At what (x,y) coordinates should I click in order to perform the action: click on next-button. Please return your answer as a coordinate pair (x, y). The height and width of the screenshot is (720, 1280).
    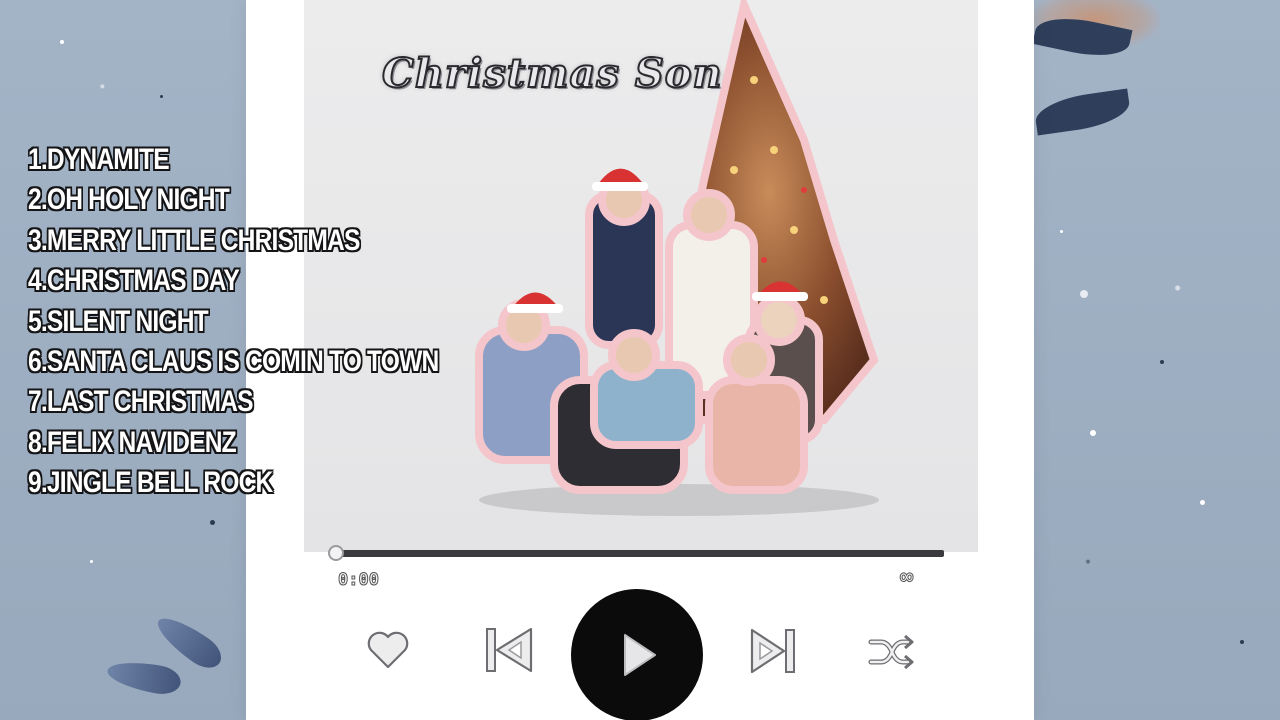
    Looking at the image, I should click on (774, 651).